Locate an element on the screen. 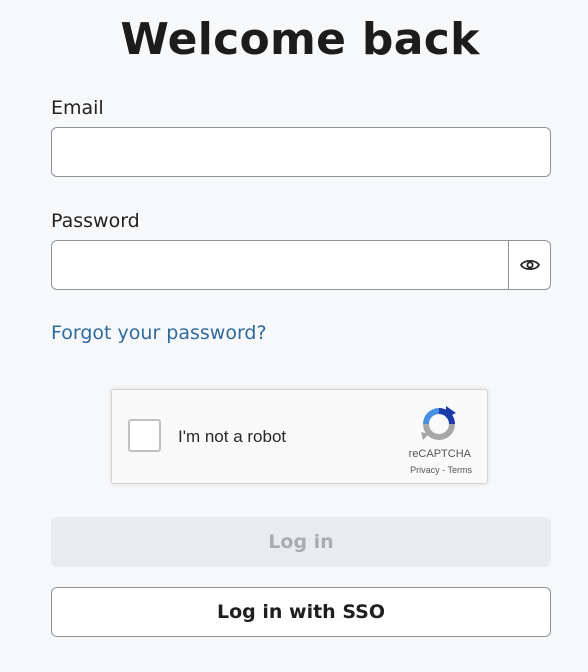 The height and width of the screenshot is (672, 588). recaptcha-terms-link: Terms is located at coordinates (460, 470).